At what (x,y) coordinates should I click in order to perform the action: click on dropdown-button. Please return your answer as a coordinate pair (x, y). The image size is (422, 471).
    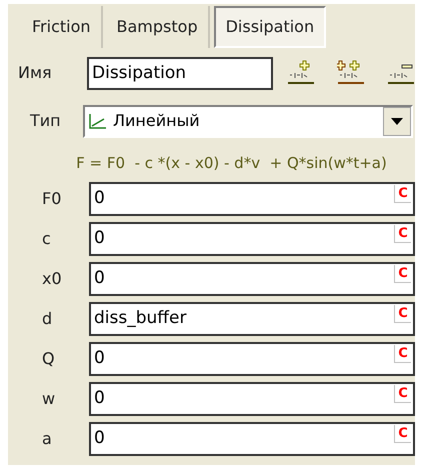
    Looking at the image, I should click on (397, 121).